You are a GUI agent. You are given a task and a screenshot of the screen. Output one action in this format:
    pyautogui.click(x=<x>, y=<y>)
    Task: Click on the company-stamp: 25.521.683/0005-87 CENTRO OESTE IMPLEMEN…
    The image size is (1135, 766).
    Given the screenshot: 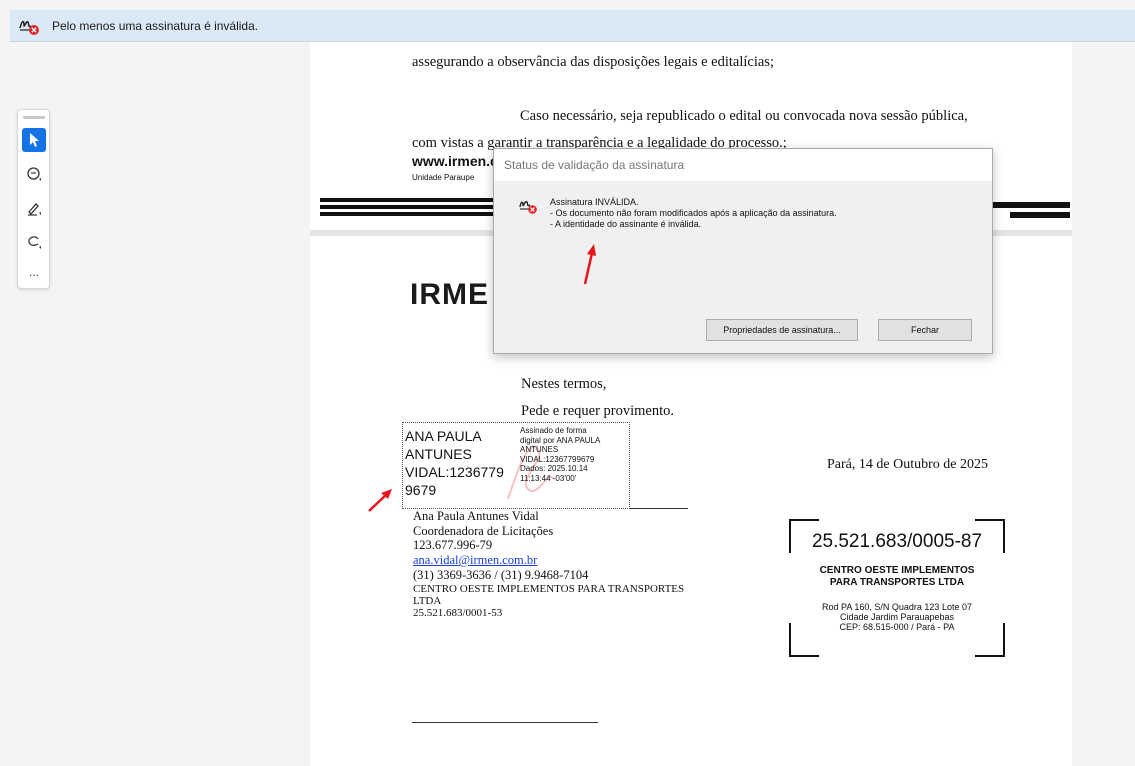 What is the action you would take?
    pyautogui.click(x=897, y=588)
    